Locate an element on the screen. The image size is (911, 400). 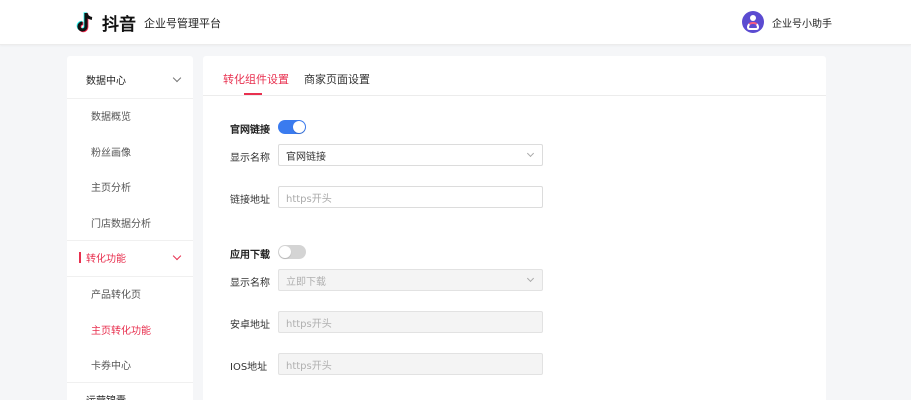
sidebar-item-label: 主页分析 is located at coordinates (111, 188).